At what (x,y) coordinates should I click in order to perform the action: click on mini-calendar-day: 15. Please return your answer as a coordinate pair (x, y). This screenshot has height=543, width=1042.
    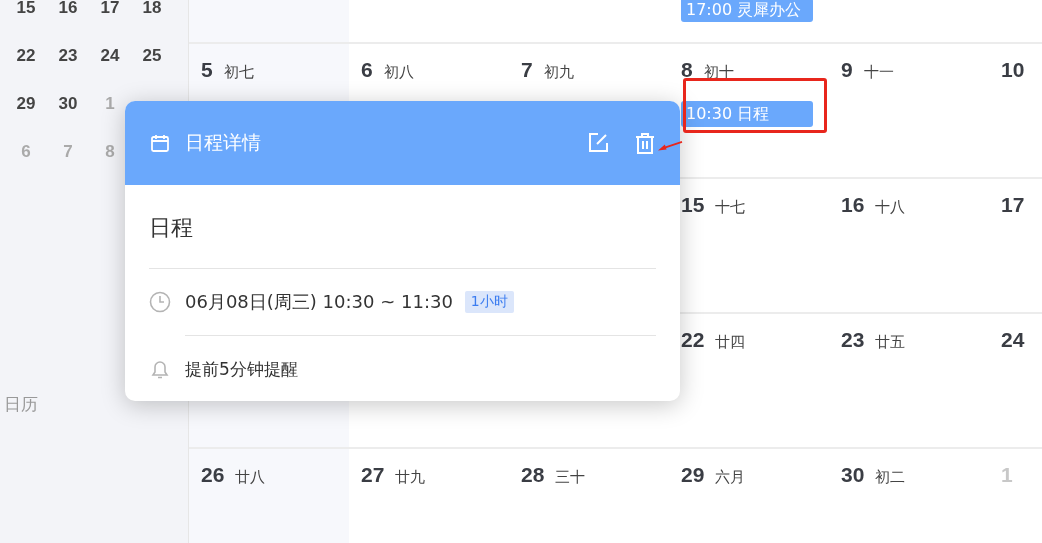
    Looking at the image, I should click on (26, 16).